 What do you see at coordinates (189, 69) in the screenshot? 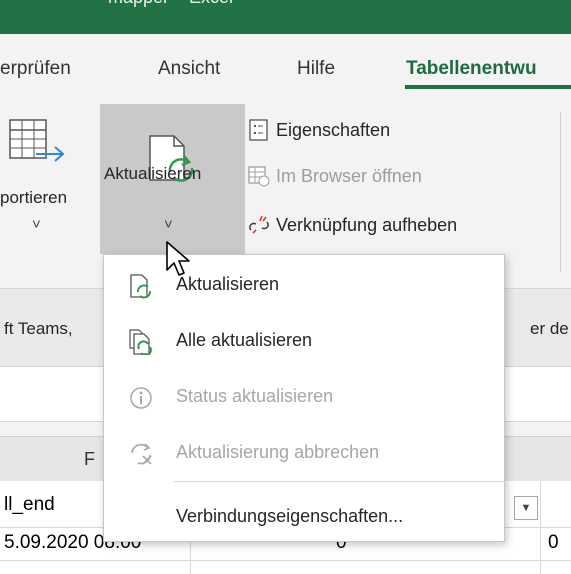
I see `tab-ansicht: Ansicht` at bounding box center [189, 69].